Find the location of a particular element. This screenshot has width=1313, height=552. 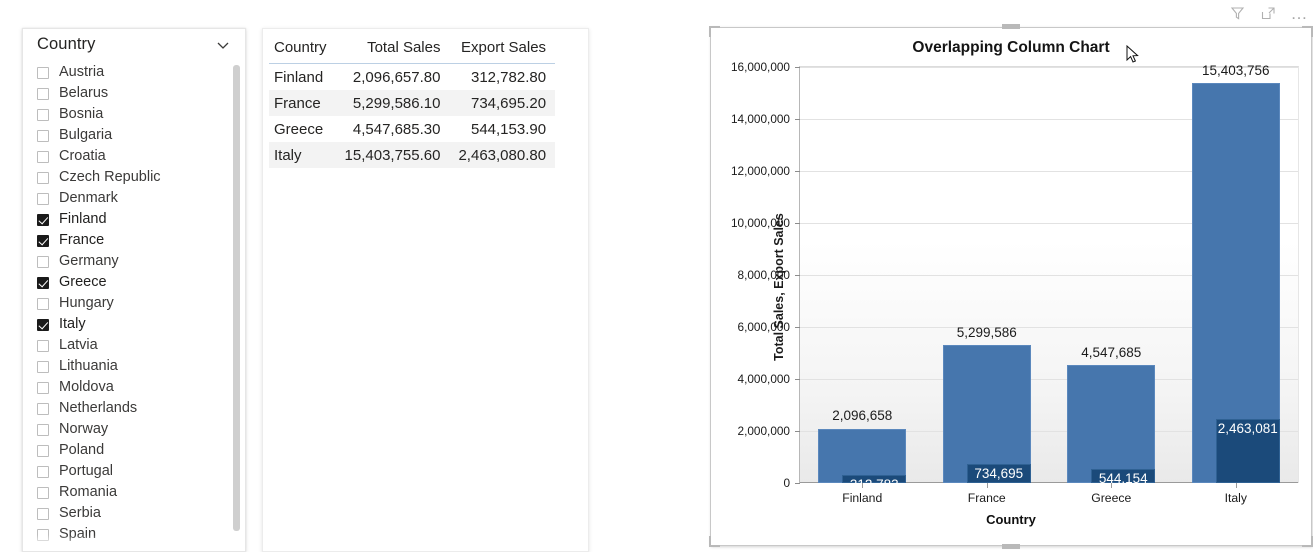

slicer-item-label: Austria is located at coordinates (82, 72).